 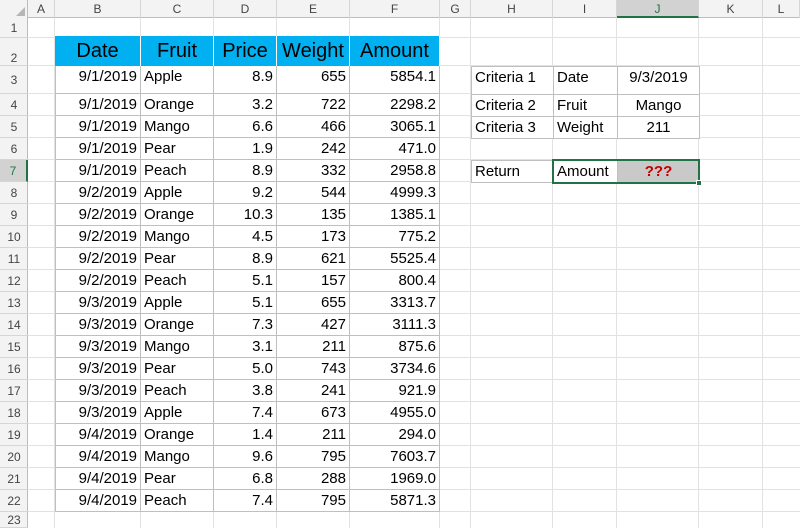 I want to click on criteria-value-2: Mango, so click(x=658, y=105).